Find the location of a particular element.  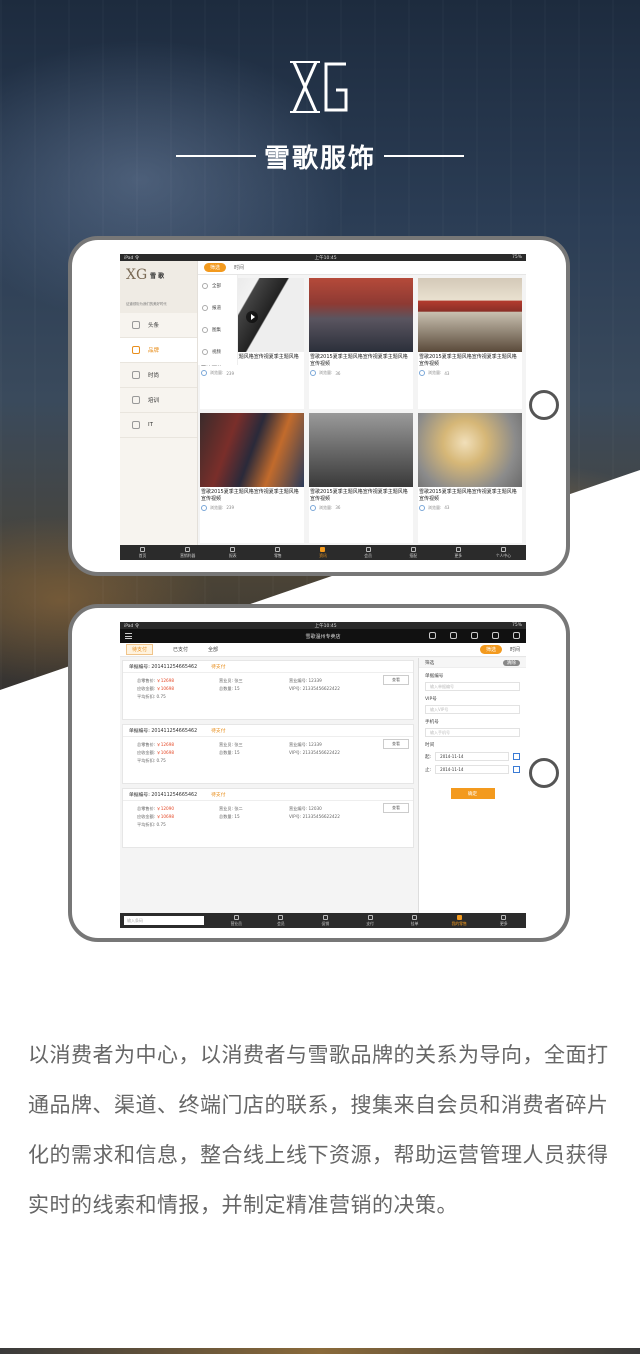

filter-option-video: 视频 is located at coordinates (217, 352).